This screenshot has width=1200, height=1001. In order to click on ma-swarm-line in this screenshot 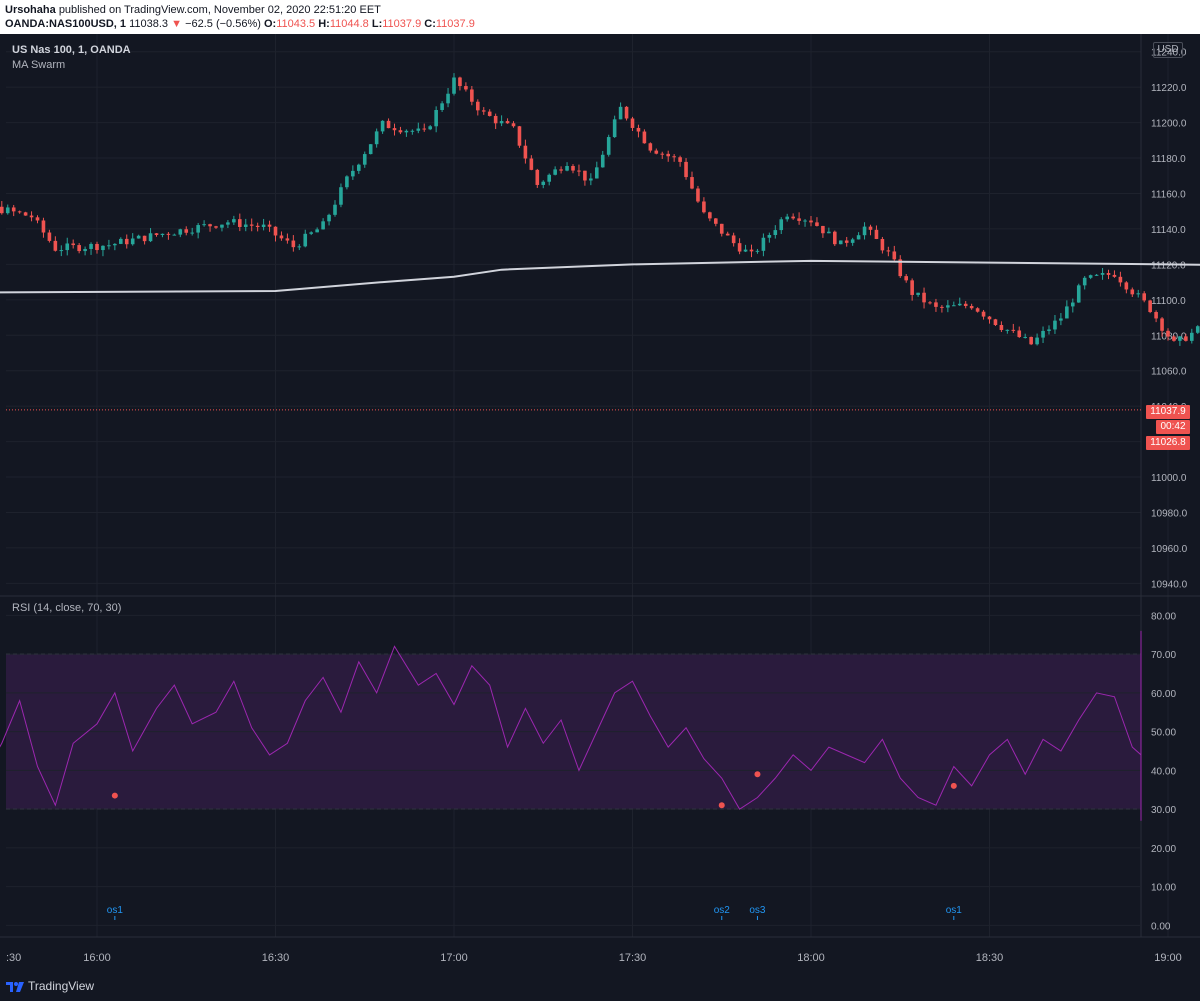, I will do `click(600, 276)`.